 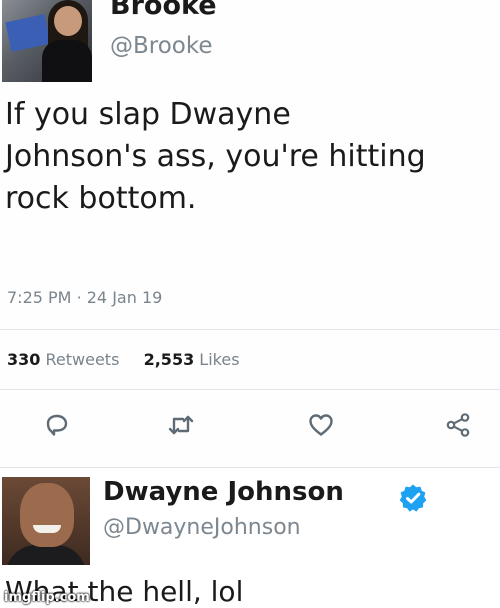 What do you see at coordinates (202, 527) in the screenshot?
I see `reply-author-handle: @DwayneJohnson` at bounding box center [202, 527].